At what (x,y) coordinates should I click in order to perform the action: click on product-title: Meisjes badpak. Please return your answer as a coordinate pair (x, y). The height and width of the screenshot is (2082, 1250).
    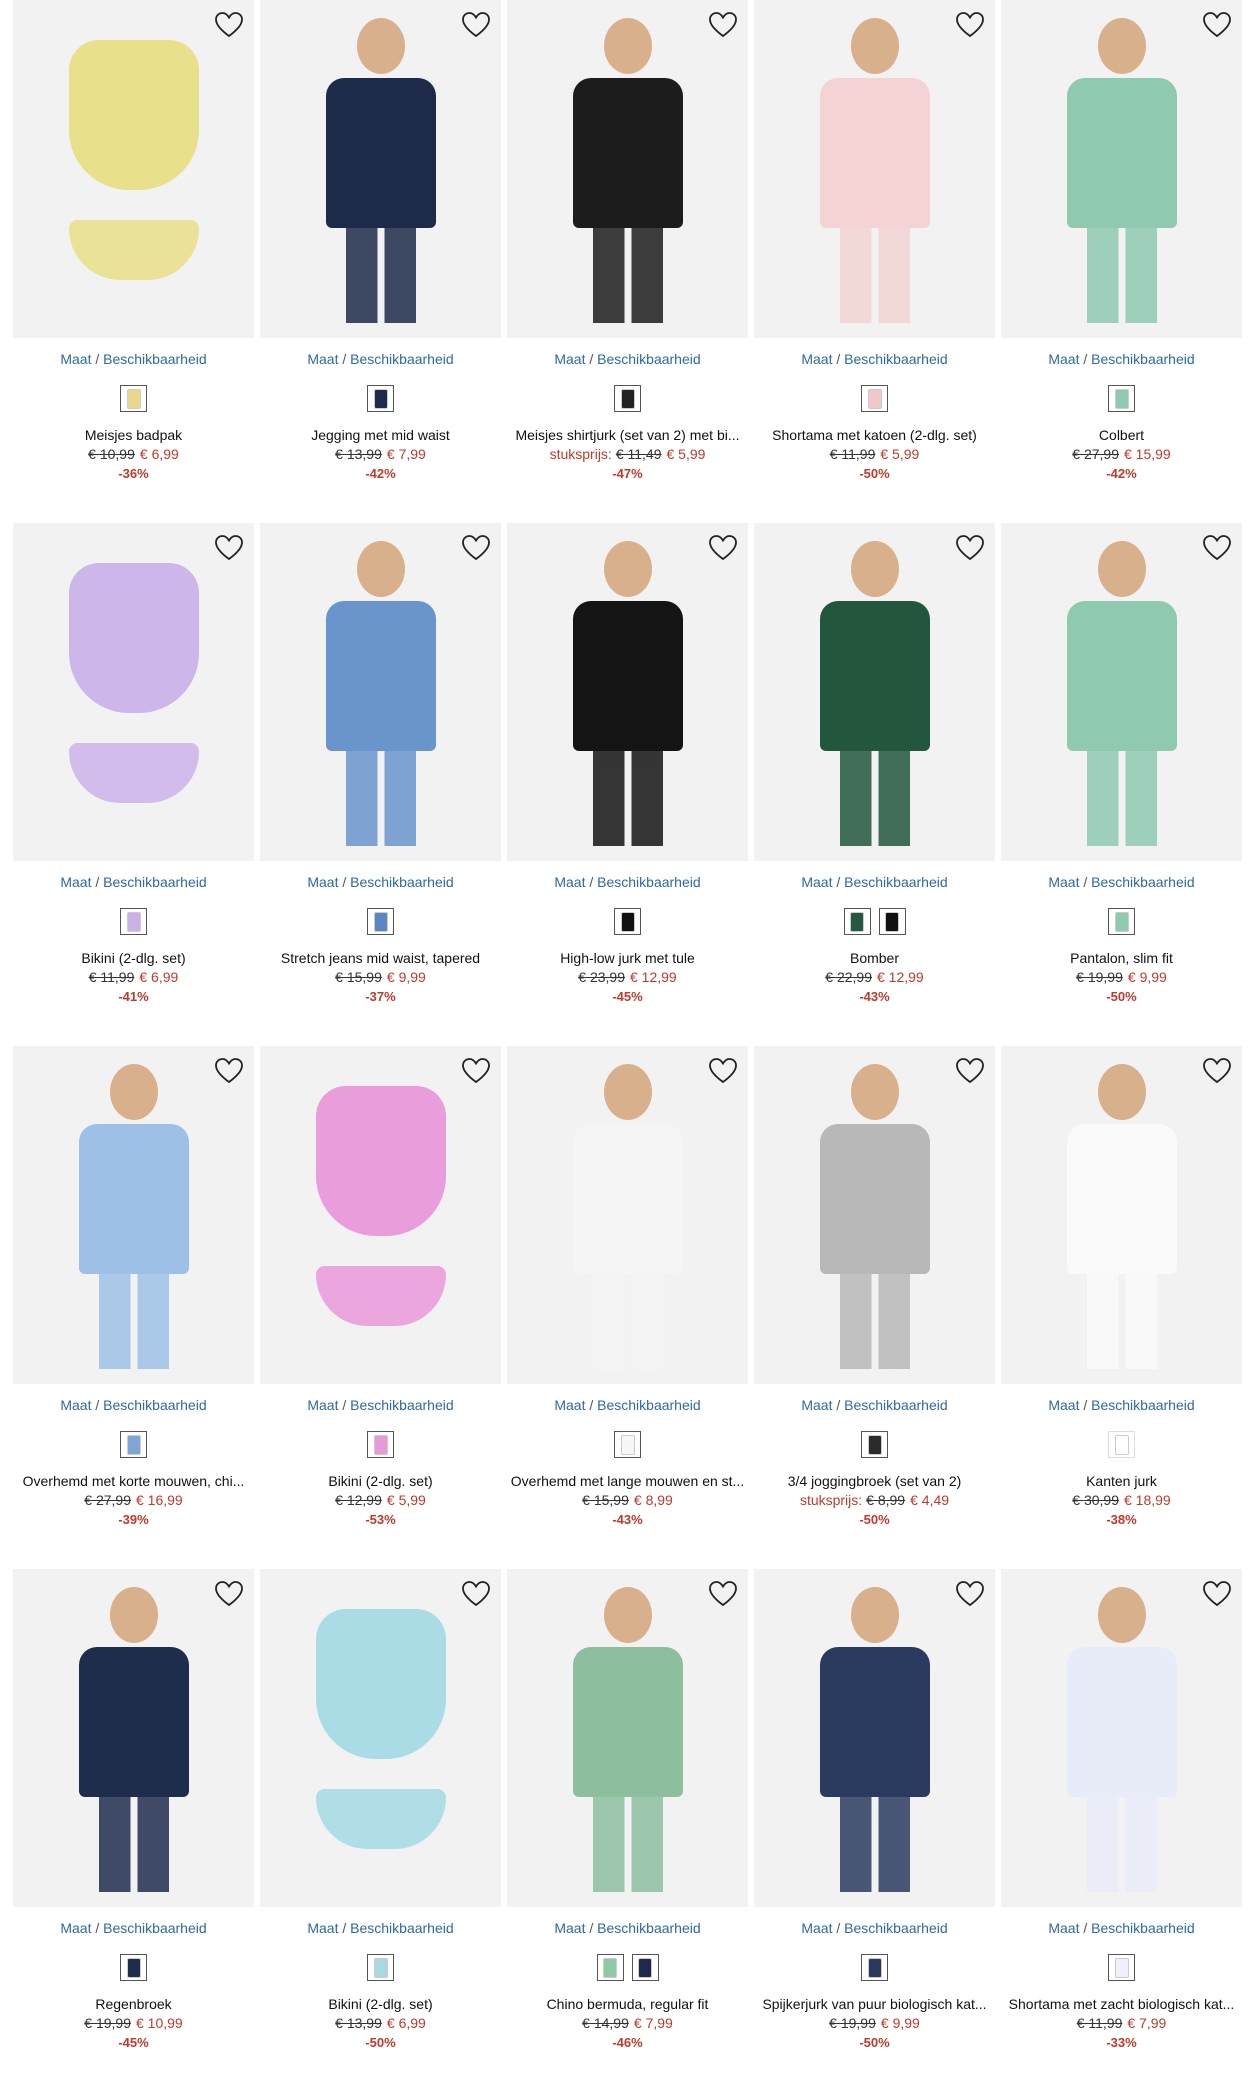
    Looking at the image, I should click on (133, 435).